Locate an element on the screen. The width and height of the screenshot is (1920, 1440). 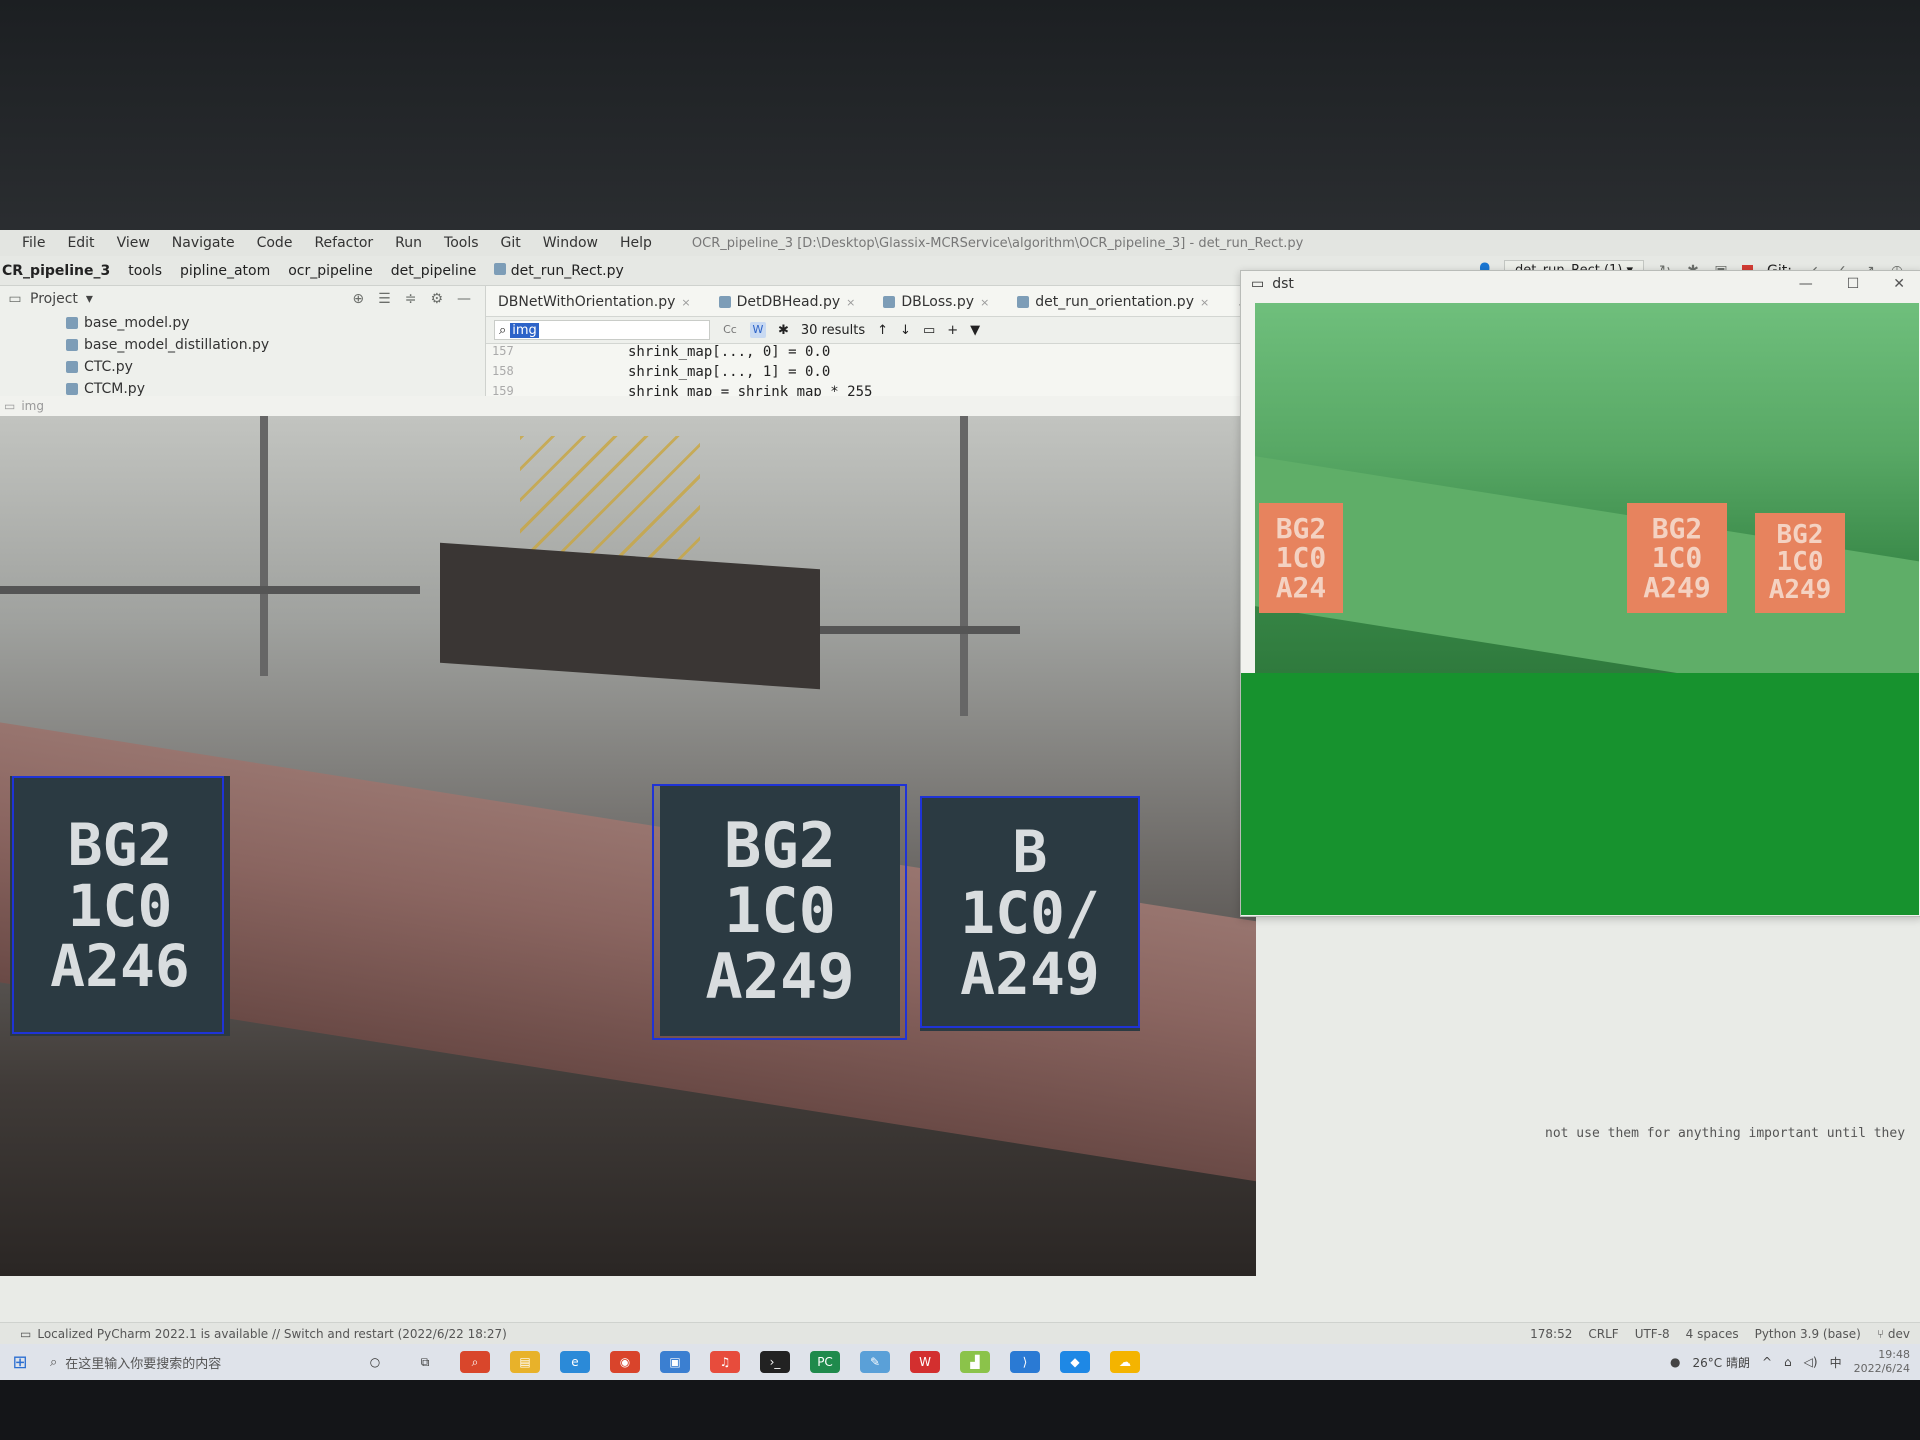
find-input: ⌕ img is located at coordinates (602, 330).